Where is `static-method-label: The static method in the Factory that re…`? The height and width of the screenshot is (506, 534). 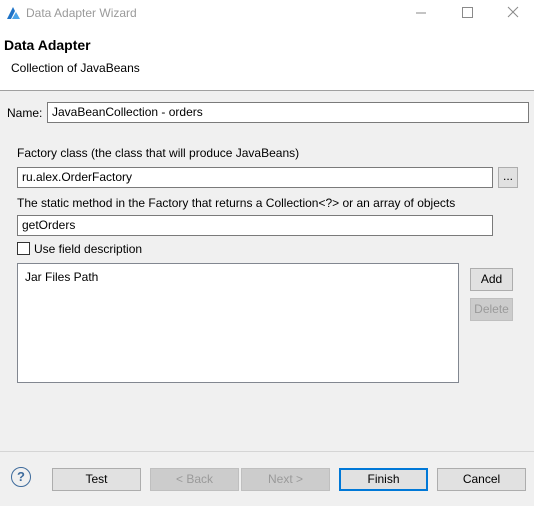
static-method-label: The static method in the Factory that re… is located at coordinates (236, 203).